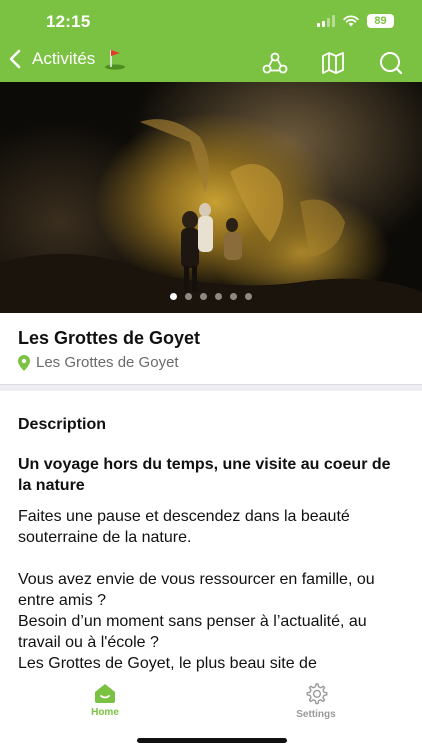 The width and height of the screenshot is (422, 750). What do you see at coordinates (68, 21) in the screenshot?
I see `status-time: 12:15` at bounding box center [68, 21].